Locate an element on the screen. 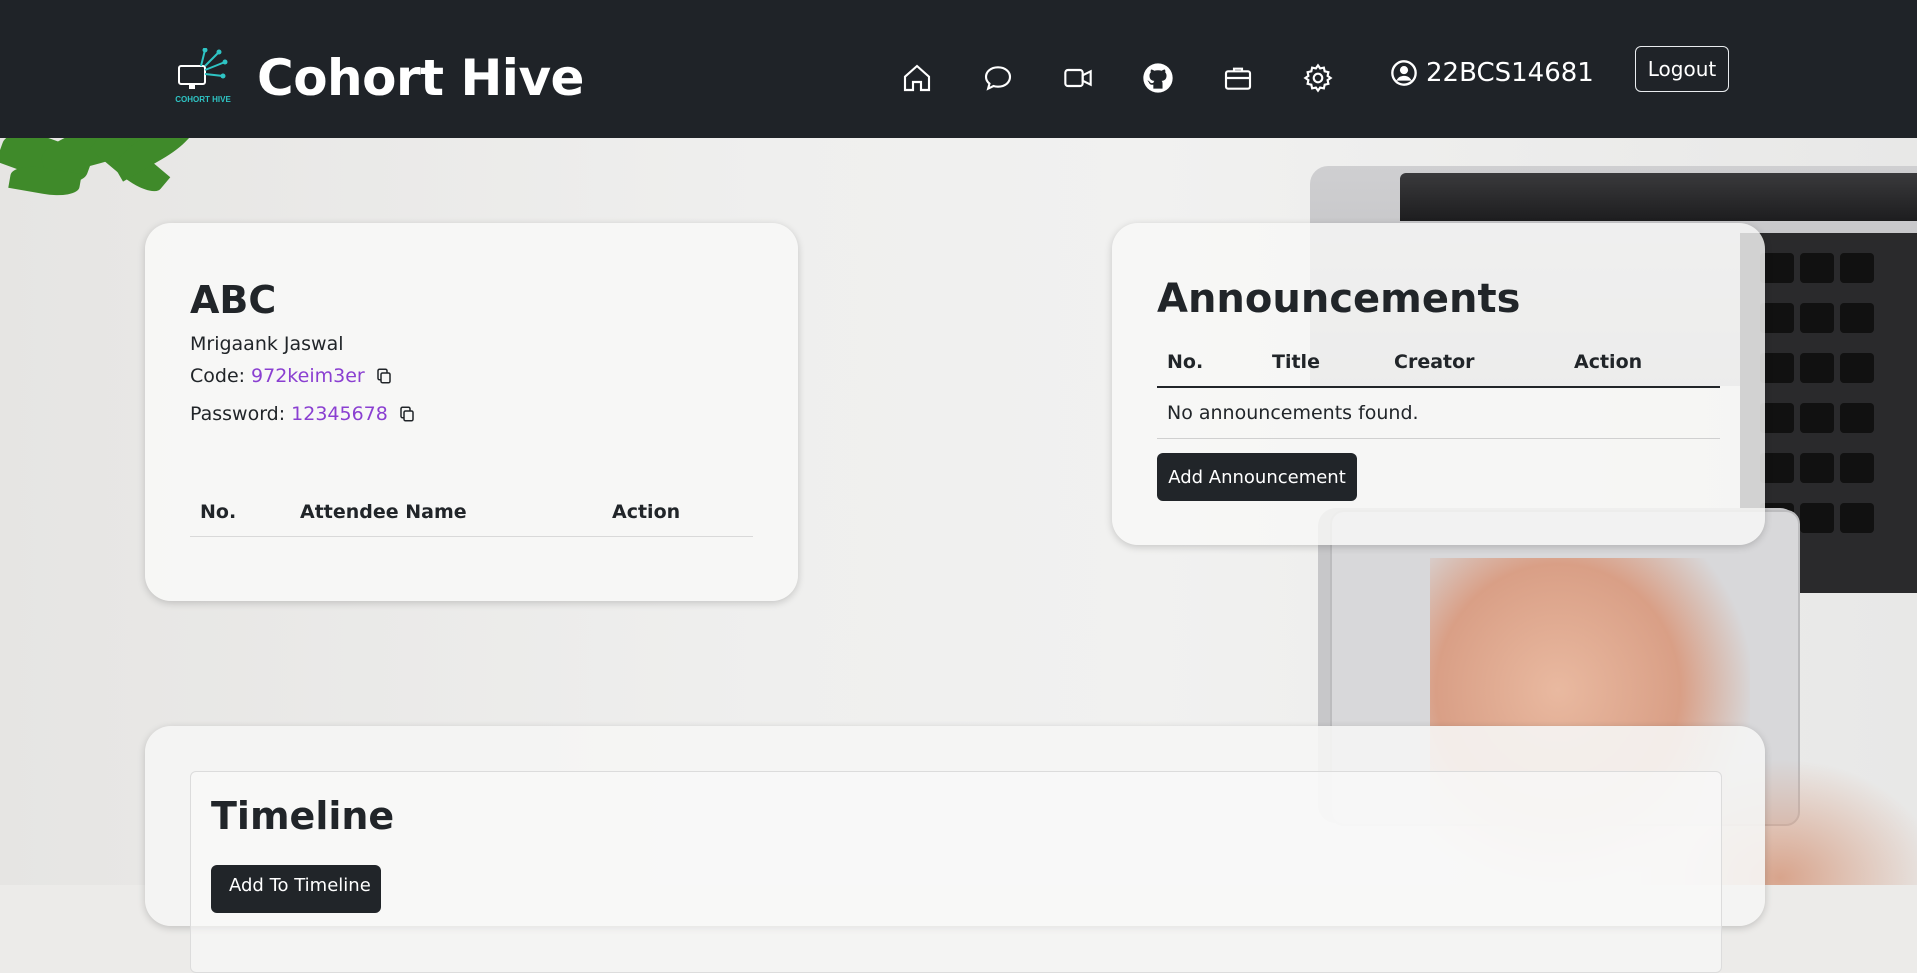  home-icon is located at coordinates (917, 78).